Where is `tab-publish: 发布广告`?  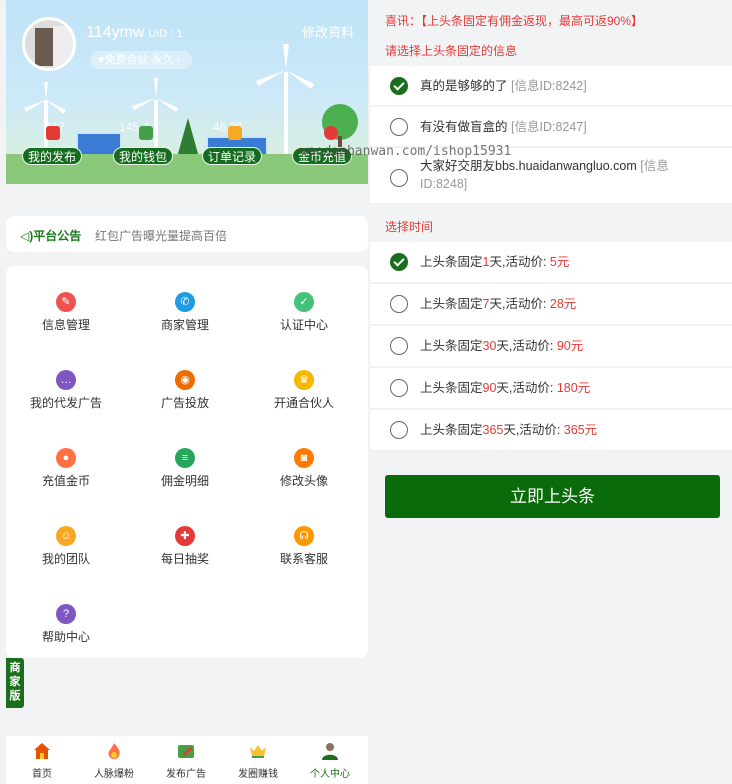
tab-publish: 发布广告 is located at coordinates (186, 761).